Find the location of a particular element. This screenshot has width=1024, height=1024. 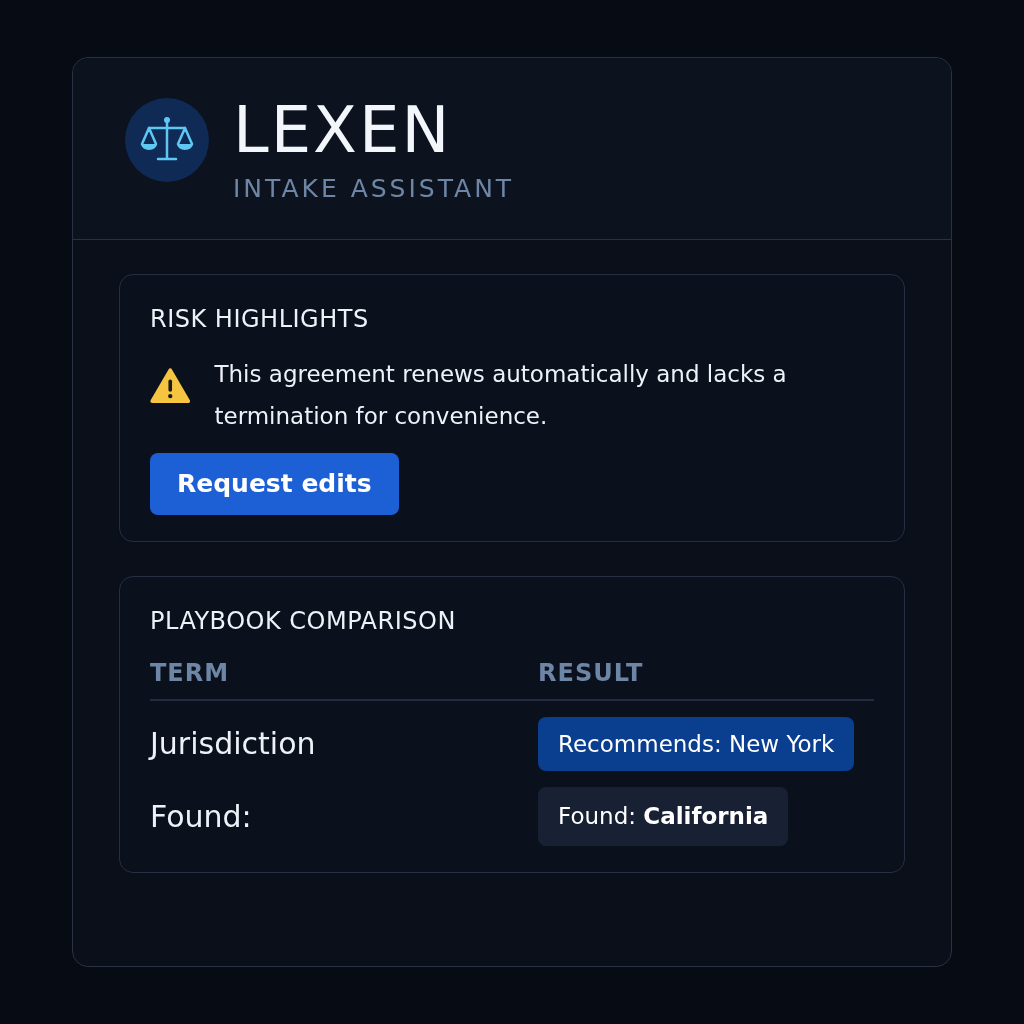

column-header: TERM is located at coordinates (190, 673).